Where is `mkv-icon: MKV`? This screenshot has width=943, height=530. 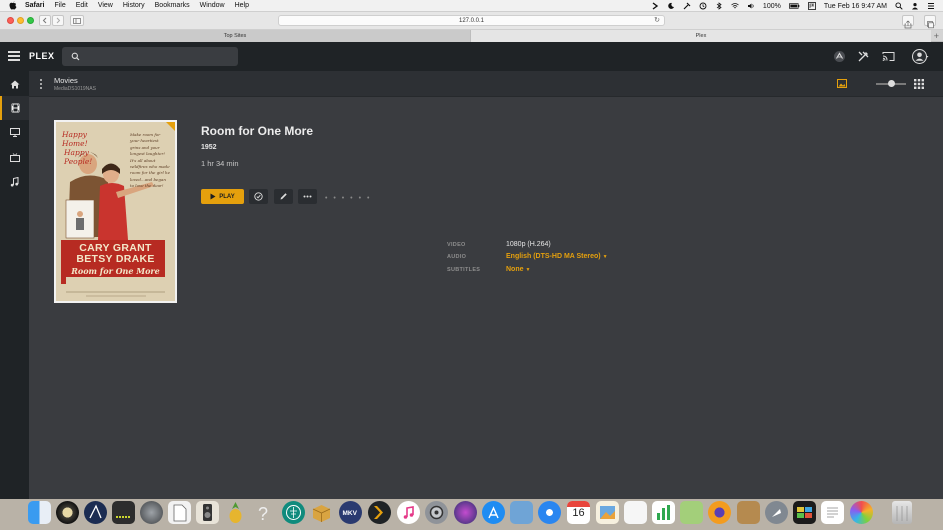
mkv-icon: MKV is located at coordinates (350, 512).